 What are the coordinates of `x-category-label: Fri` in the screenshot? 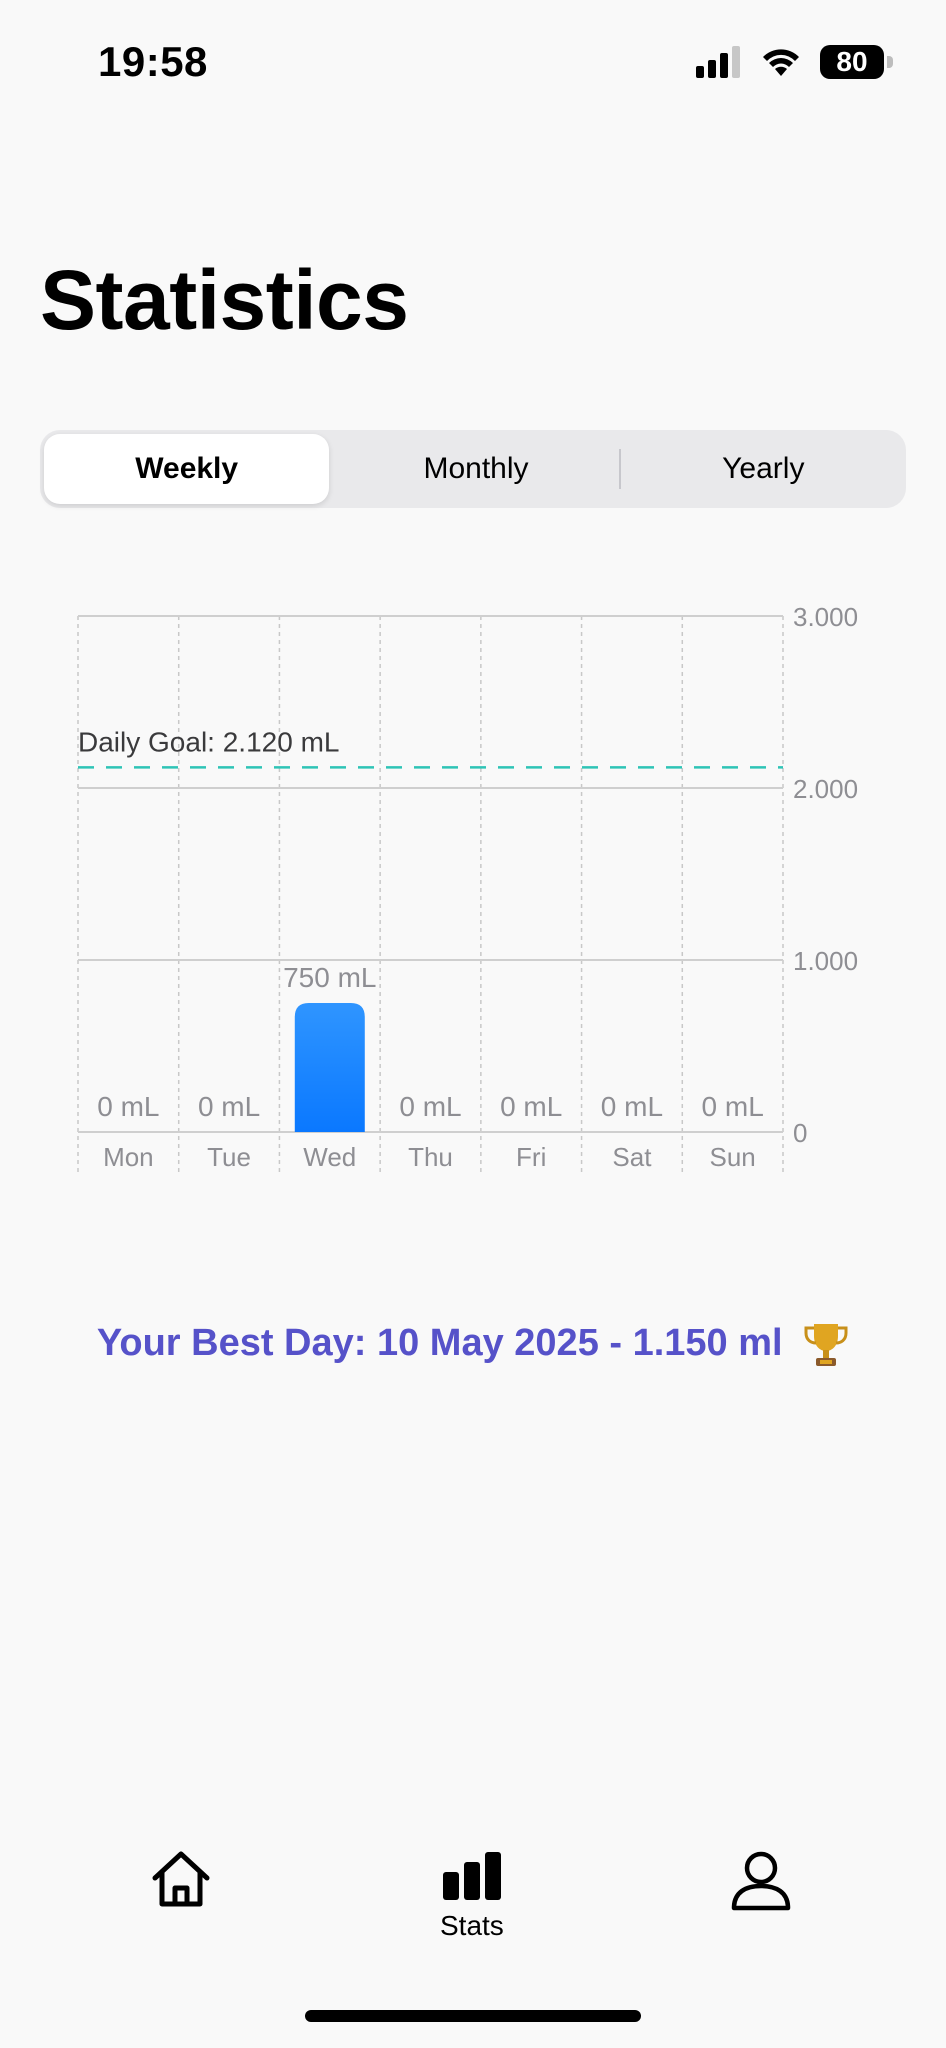 It's located at (531, 1157).